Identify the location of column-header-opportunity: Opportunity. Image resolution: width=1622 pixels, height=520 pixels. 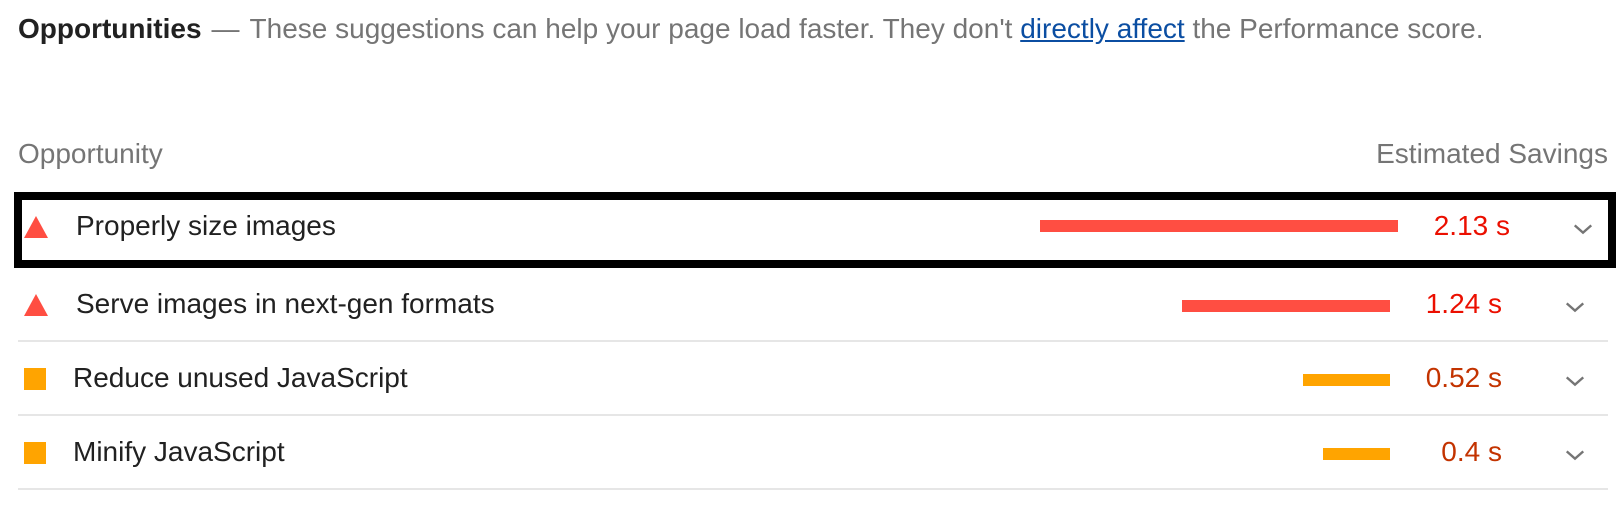
(90, 153).